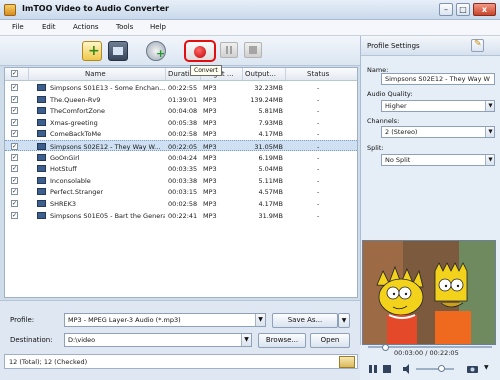  What do you see at coordinates (407, 369) in the screenshot?
I see `volume-icon` at bounding box center [407, 369].